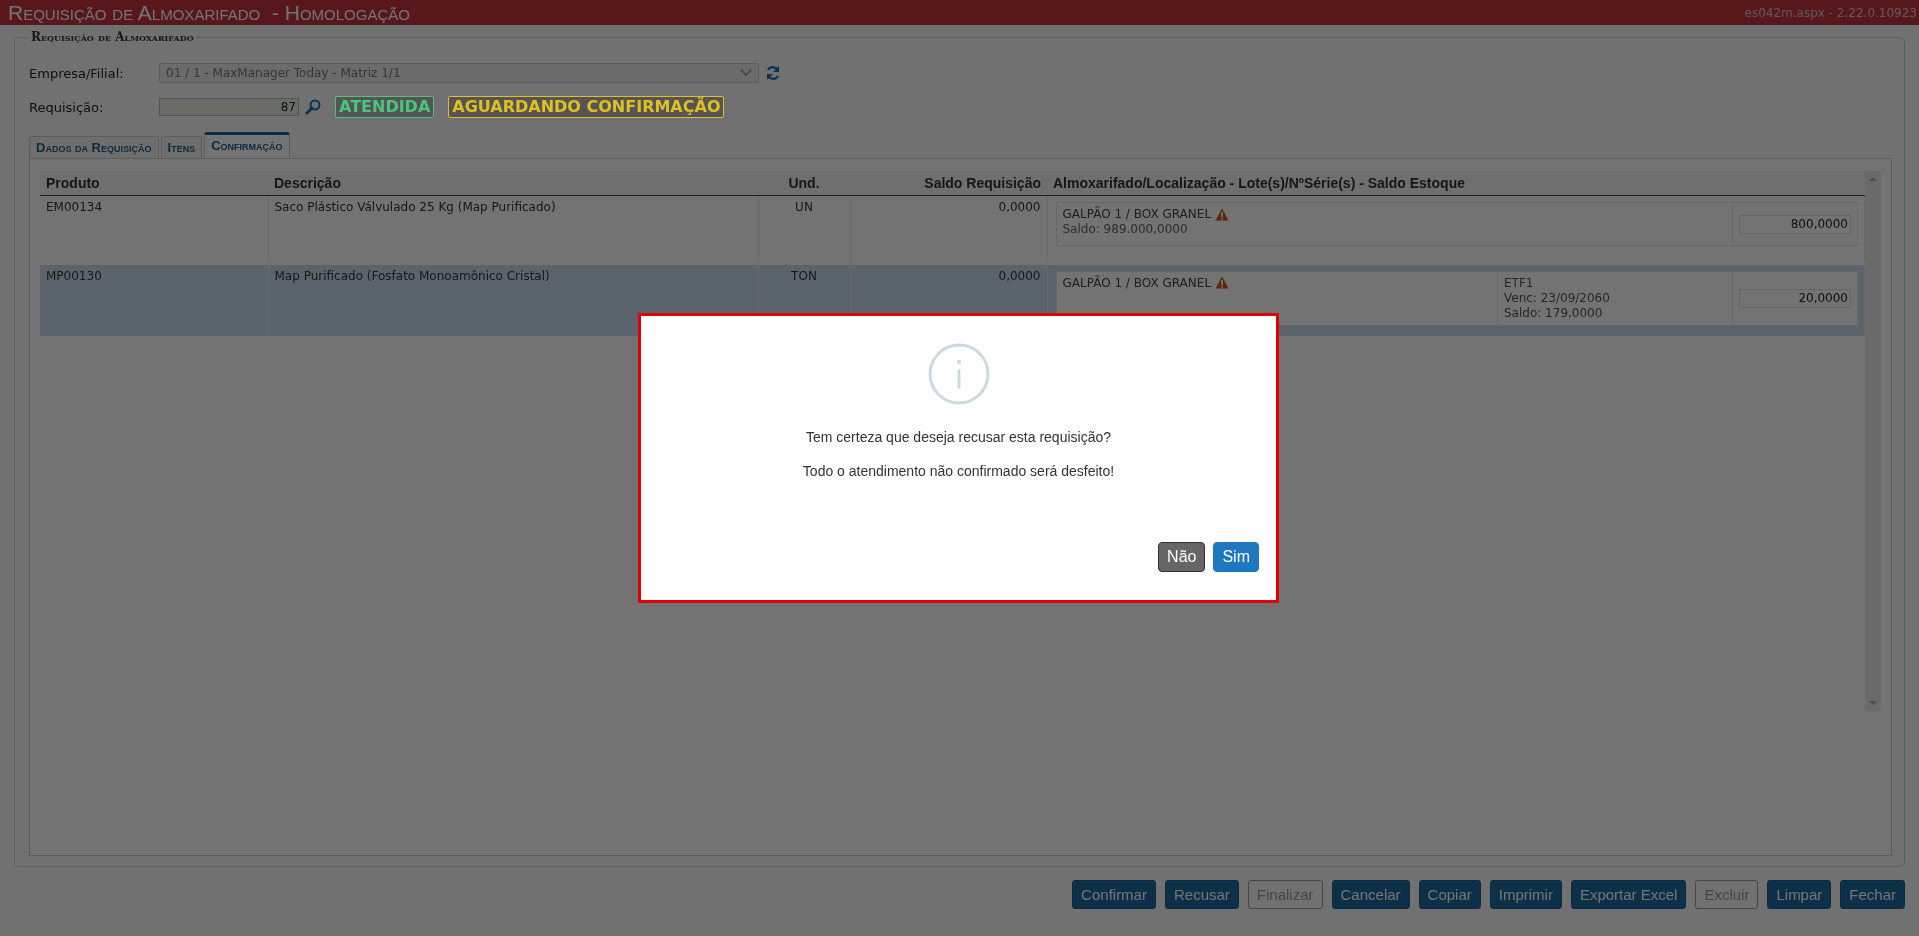 The width and height of the screenshot is (1919, 936). Describe the element at coordinates (112, 37) in the screenshot. I see `section-legend: Requisição de Almoxarifado` at that location.